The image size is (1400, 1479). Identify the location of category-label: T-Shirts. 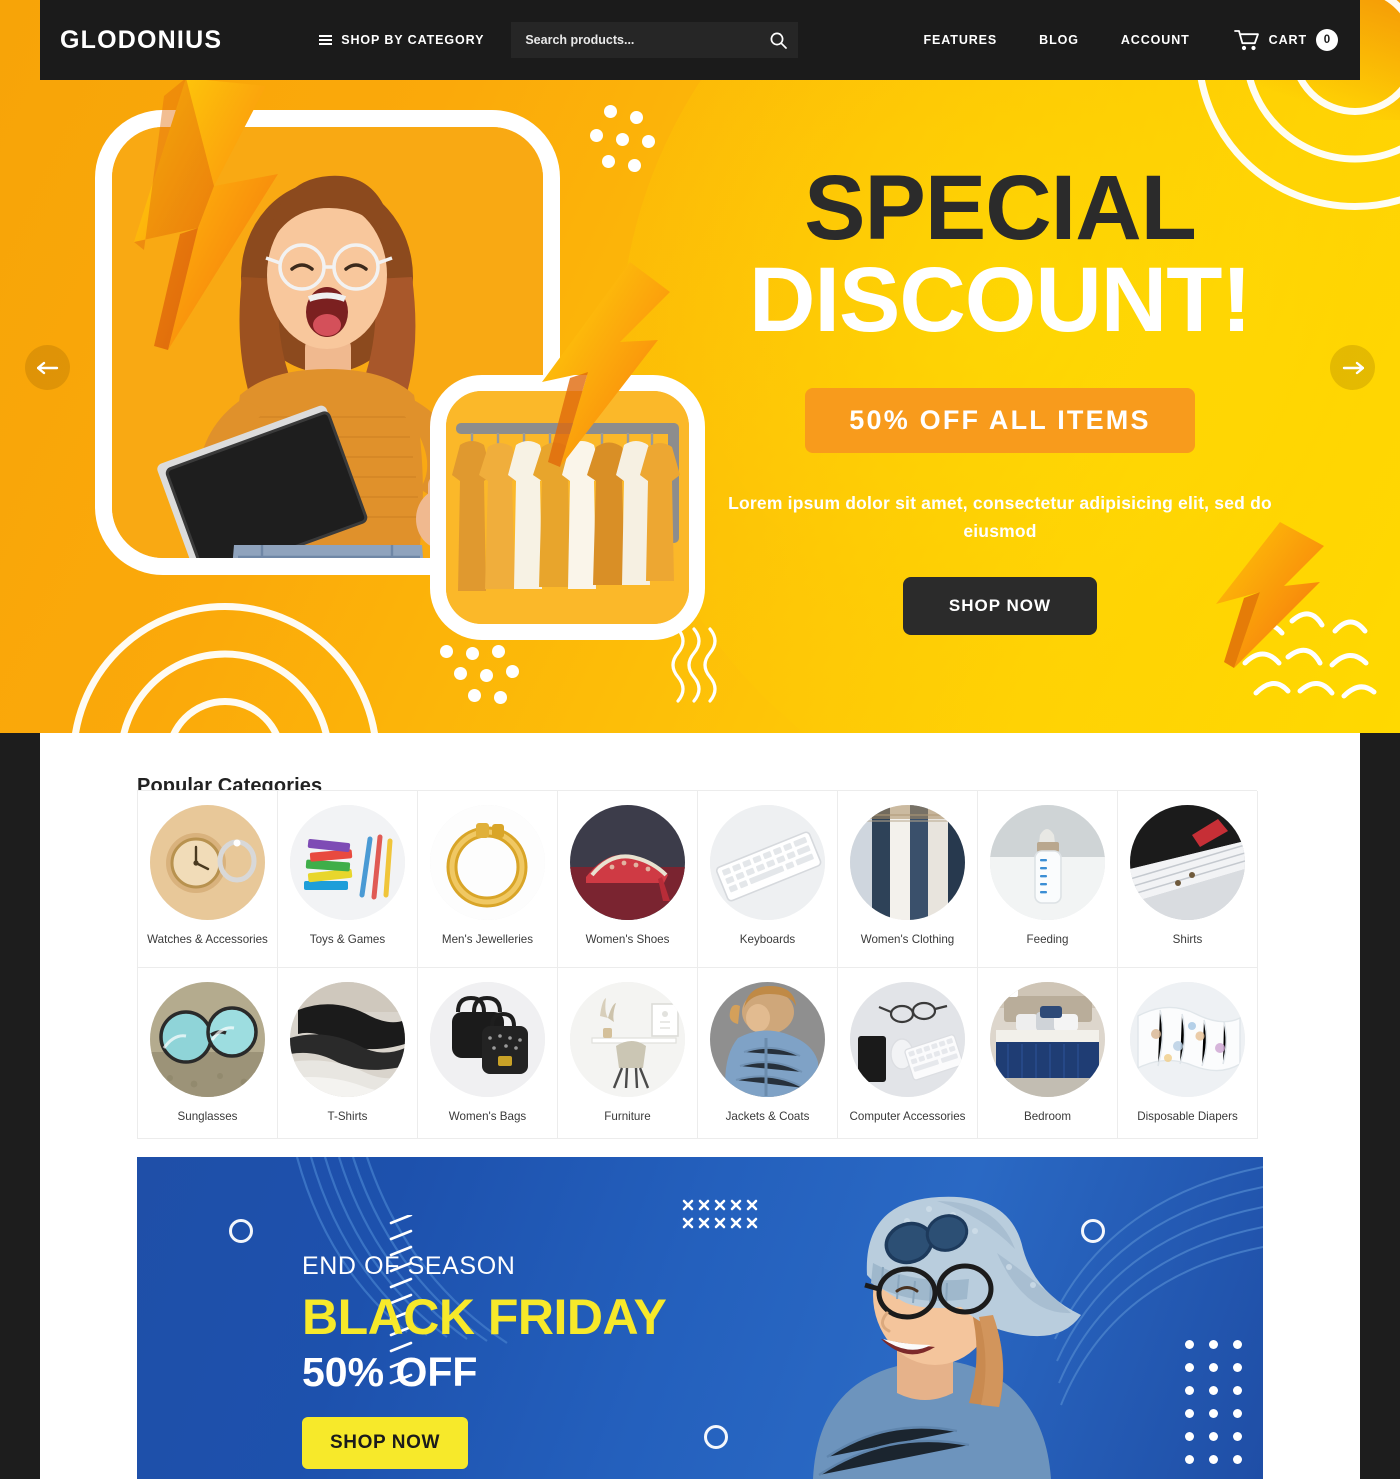
(347, 1116).